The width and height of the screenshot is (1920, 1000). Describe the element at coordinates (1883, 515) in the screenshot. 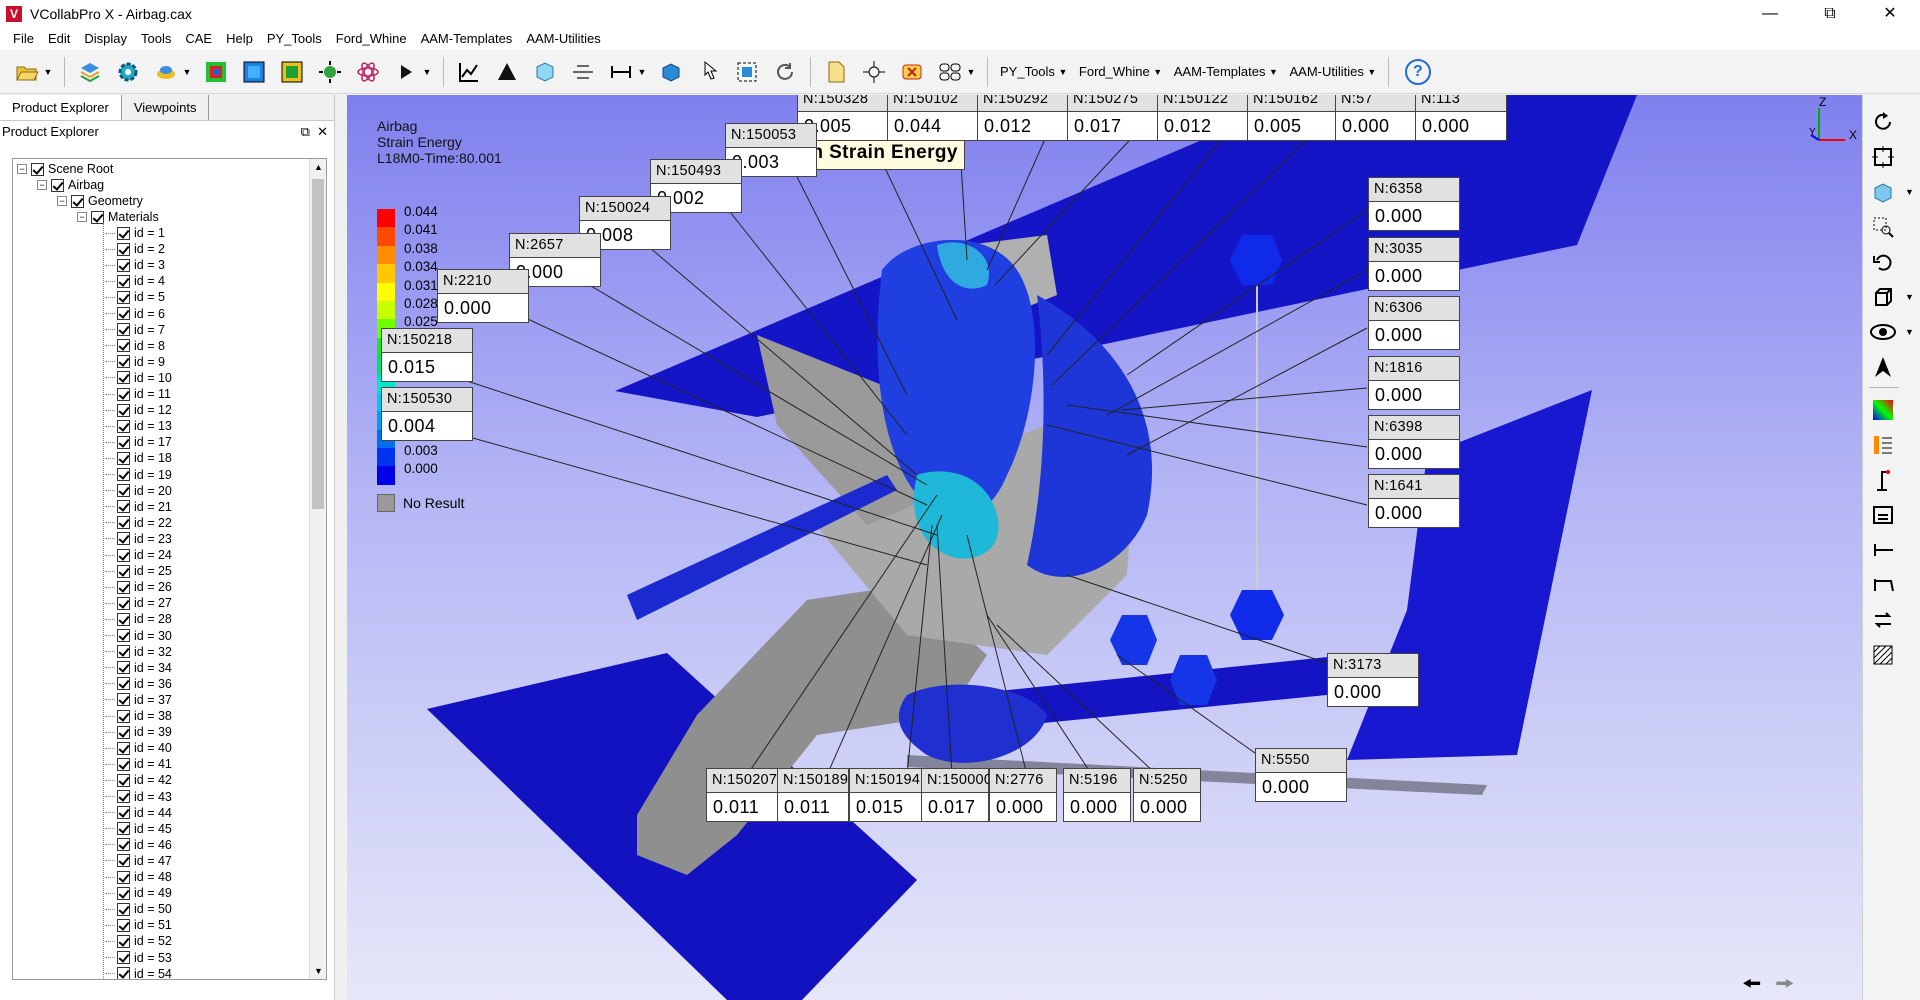

I see `note-icon` at that location.